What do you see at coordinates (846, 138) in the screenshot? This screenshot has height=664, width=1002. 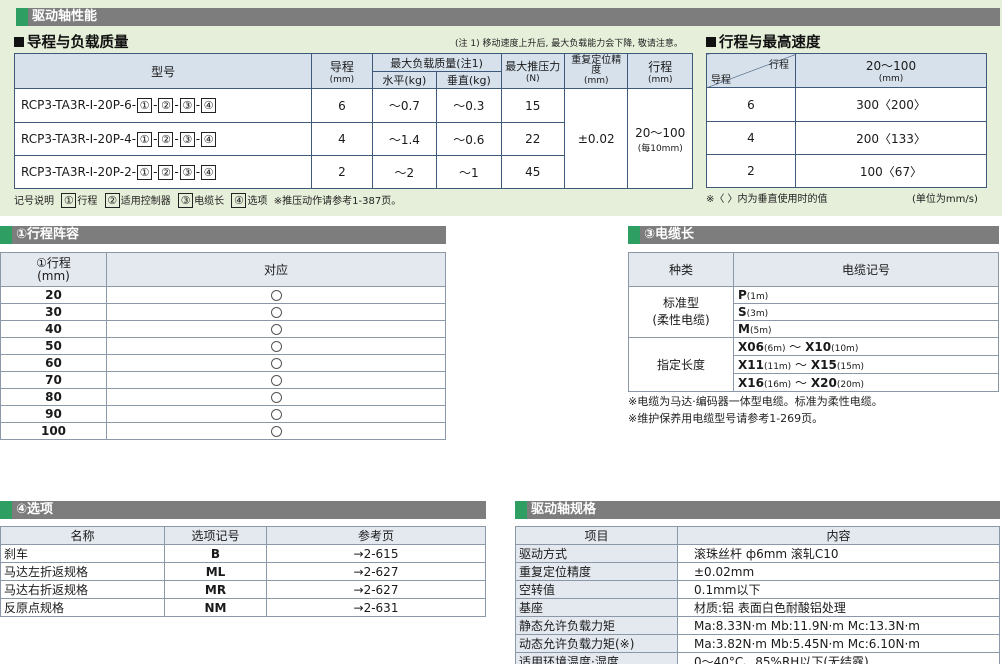 I see `table-row: 4 200〈133〉` at bounding box center [846, 138].